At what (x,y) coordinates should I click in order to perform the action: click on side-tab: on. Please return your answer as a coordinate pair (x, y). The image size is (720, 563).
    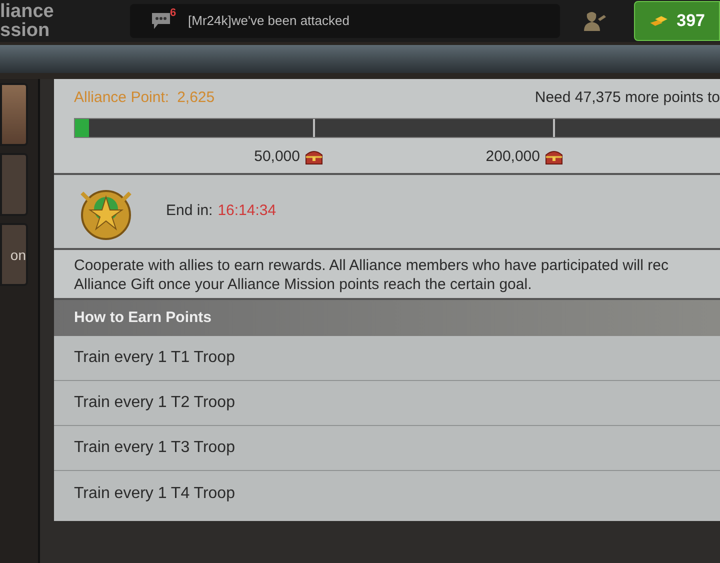
    Looking at the image, I should click on (14, 254).